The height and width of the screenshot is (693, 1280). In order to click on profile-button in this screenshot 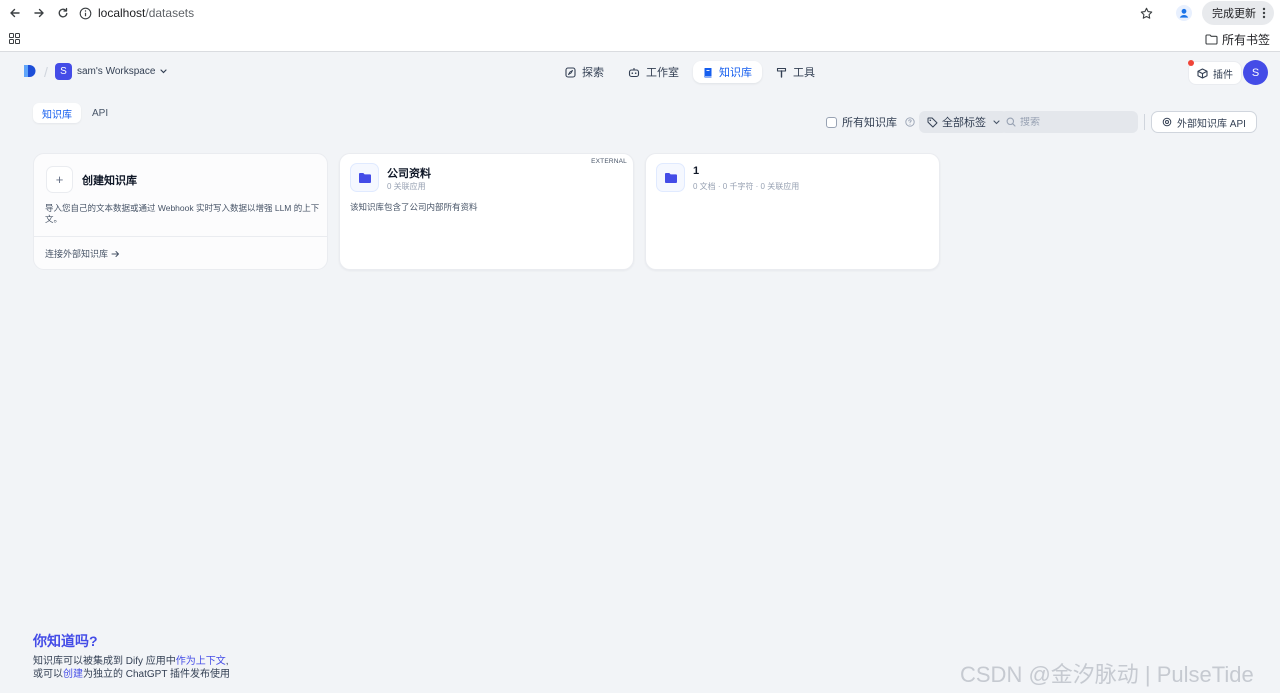, I will do `click(1184, 13)`.